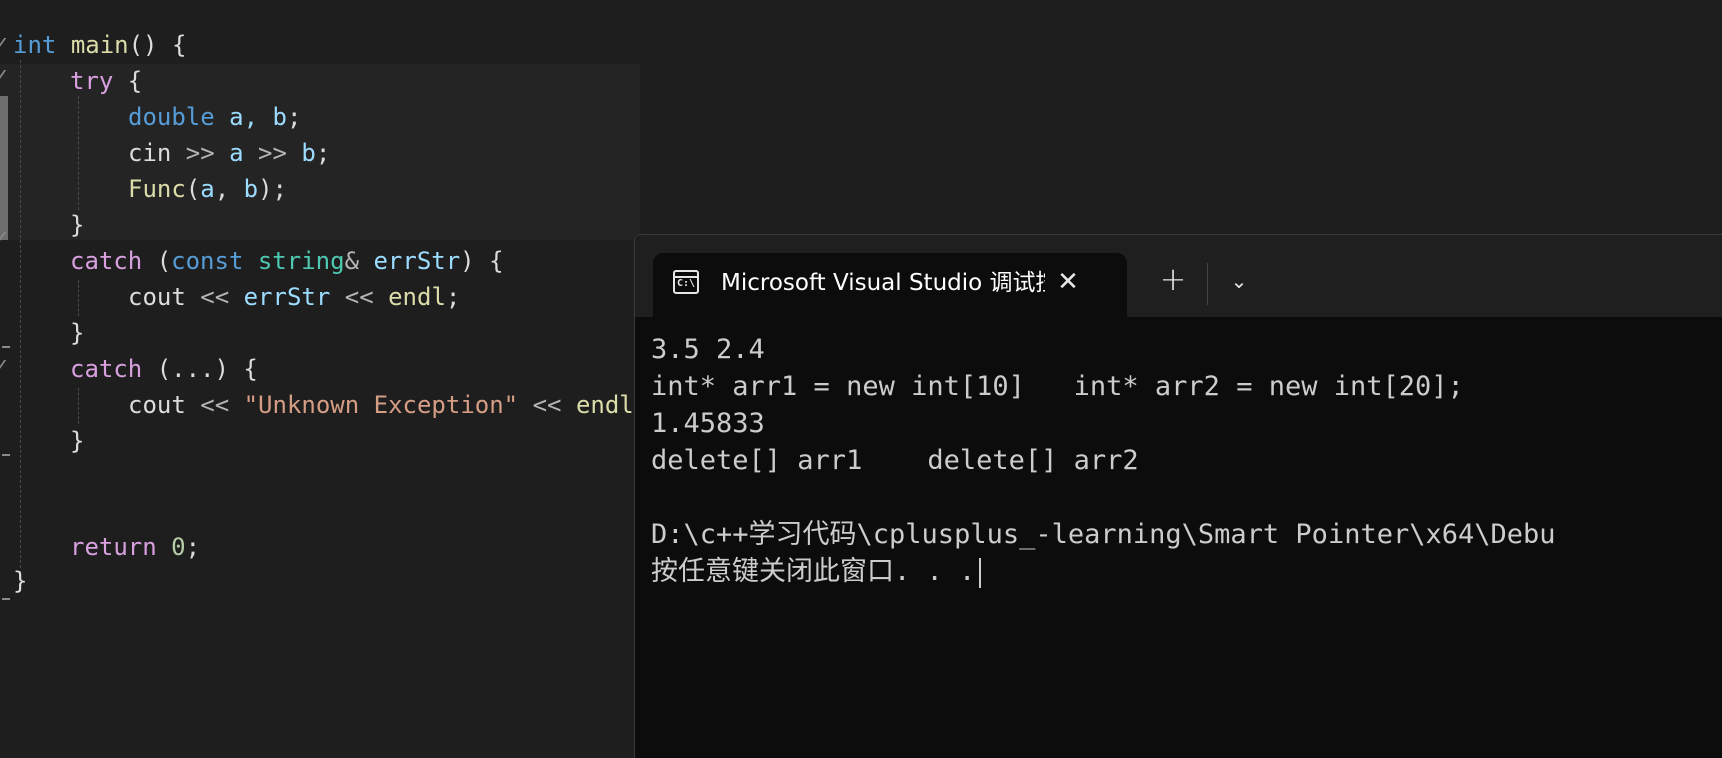 The image size is (1722, 758). Describe the element at coordinates (157, 45) in the screenshot. I see `code-text: () {` at that location.